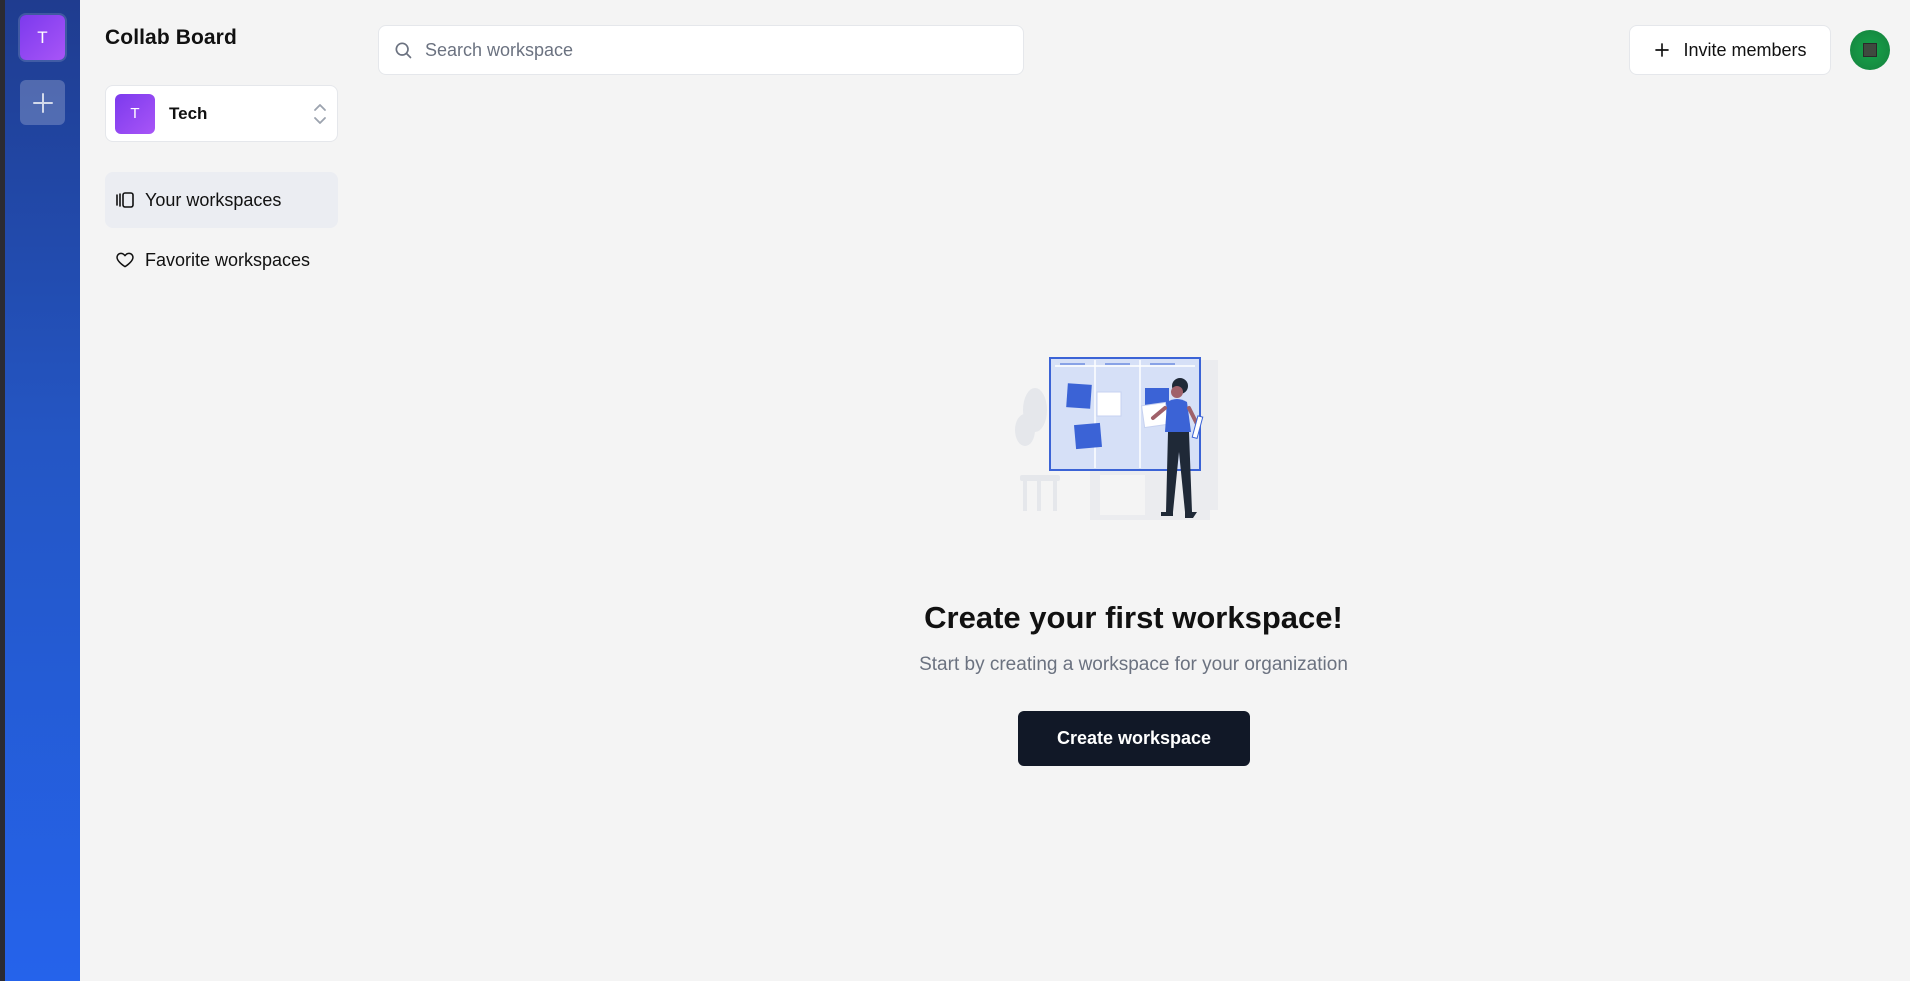  I want to click on search-icon, so click(403, 50).